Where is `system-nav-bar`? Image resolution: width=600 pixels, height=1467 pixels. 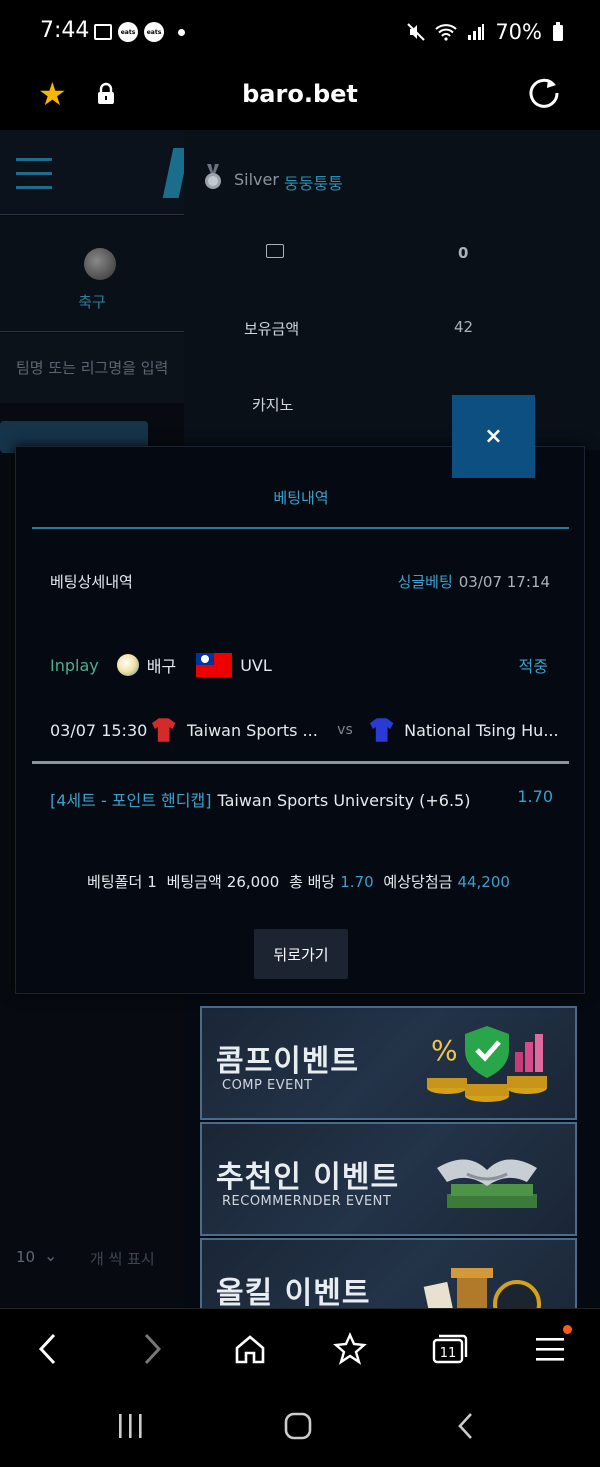
system-nav-bar is located at coordinates (300, 1427).